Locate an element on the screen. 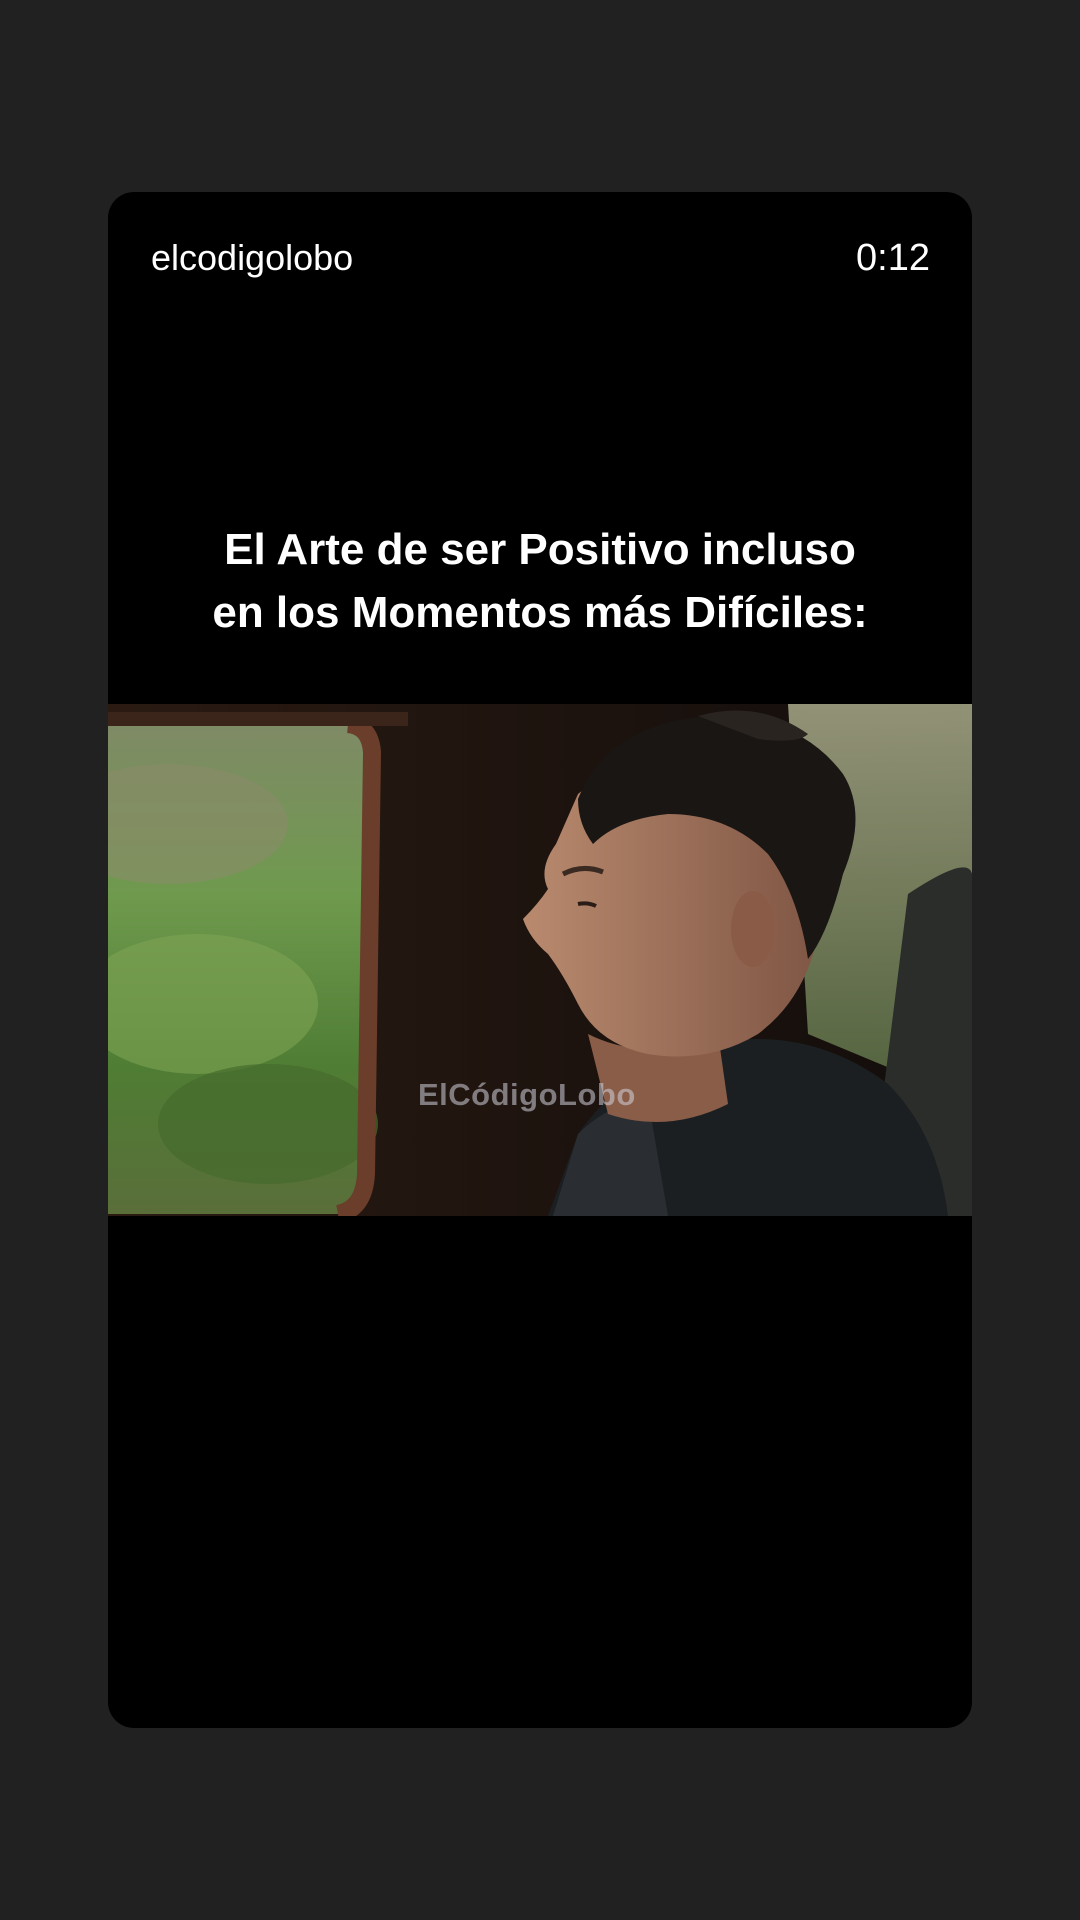  caption-line-1: El Arte de ser Positivo incluso is located at coordinates (540, 549).